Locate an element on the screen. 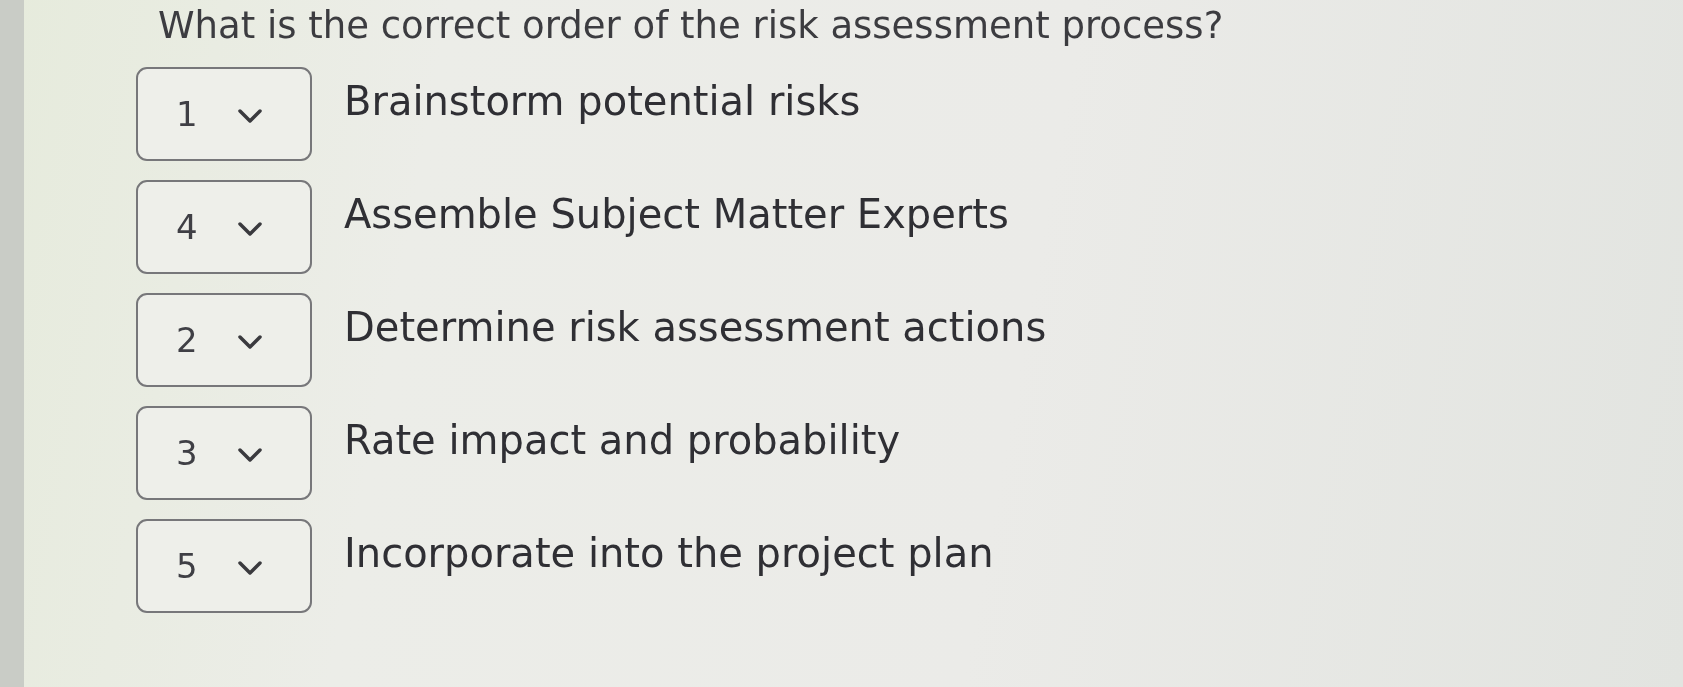 The height and width of the screenshot is (687, 1683). order-dropdown: 2 is located at coordinates (224, 340).